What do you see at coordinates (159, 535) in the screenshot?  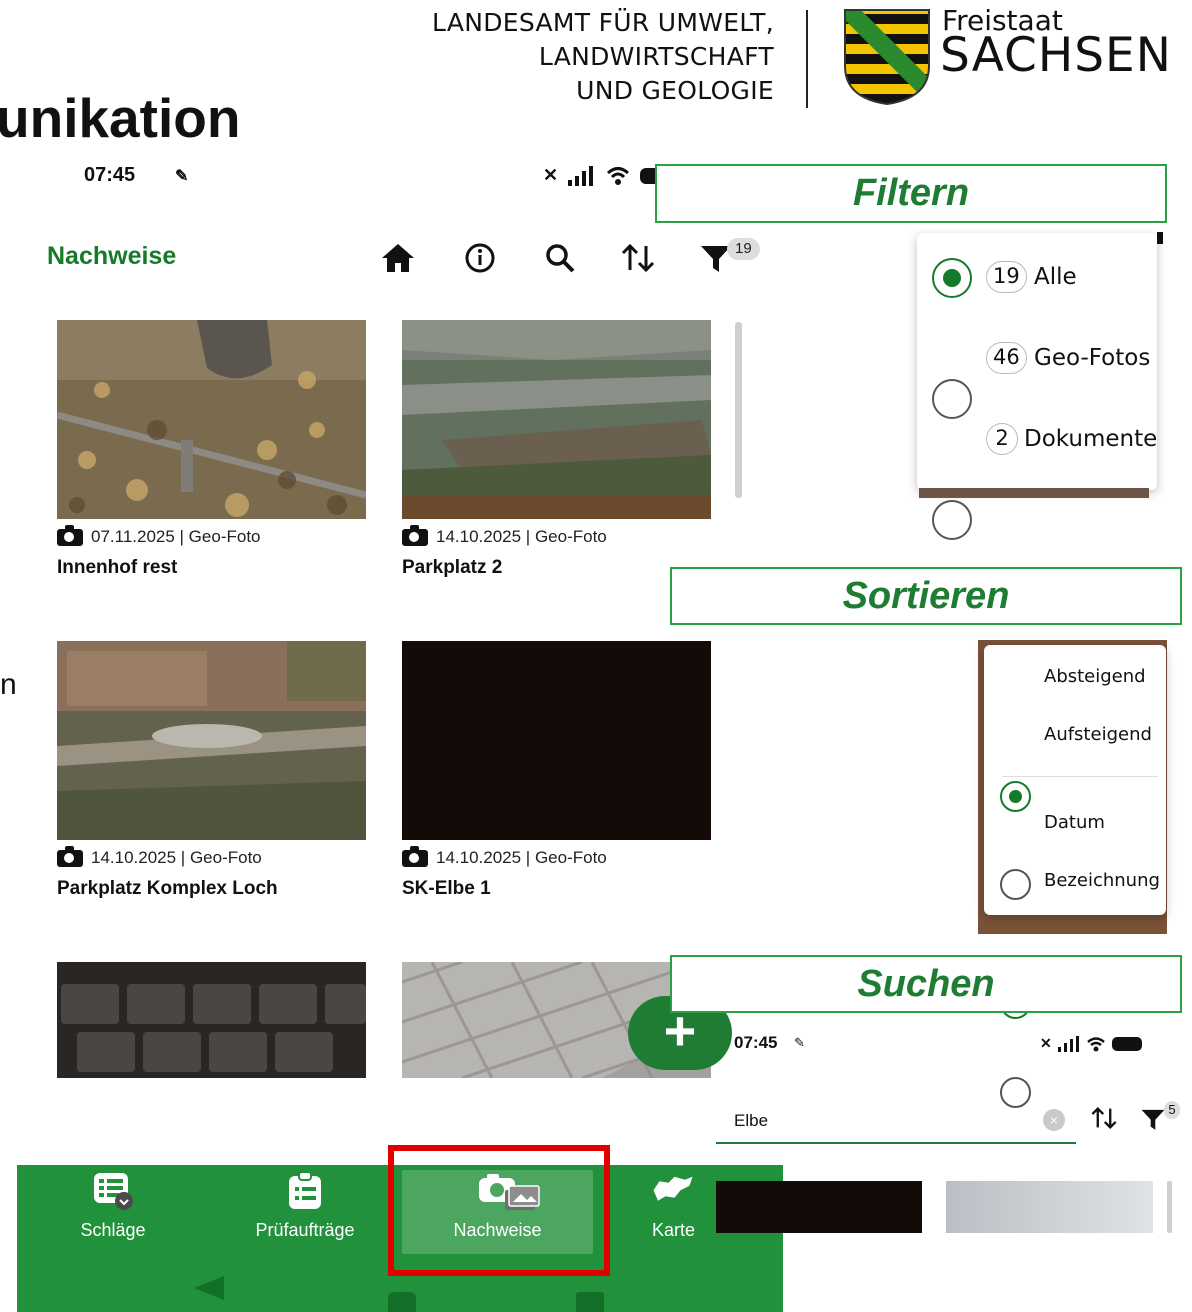 I see `item-meta: 07.11.2025 | Geo-Foto` at bounding box center [159, 535].